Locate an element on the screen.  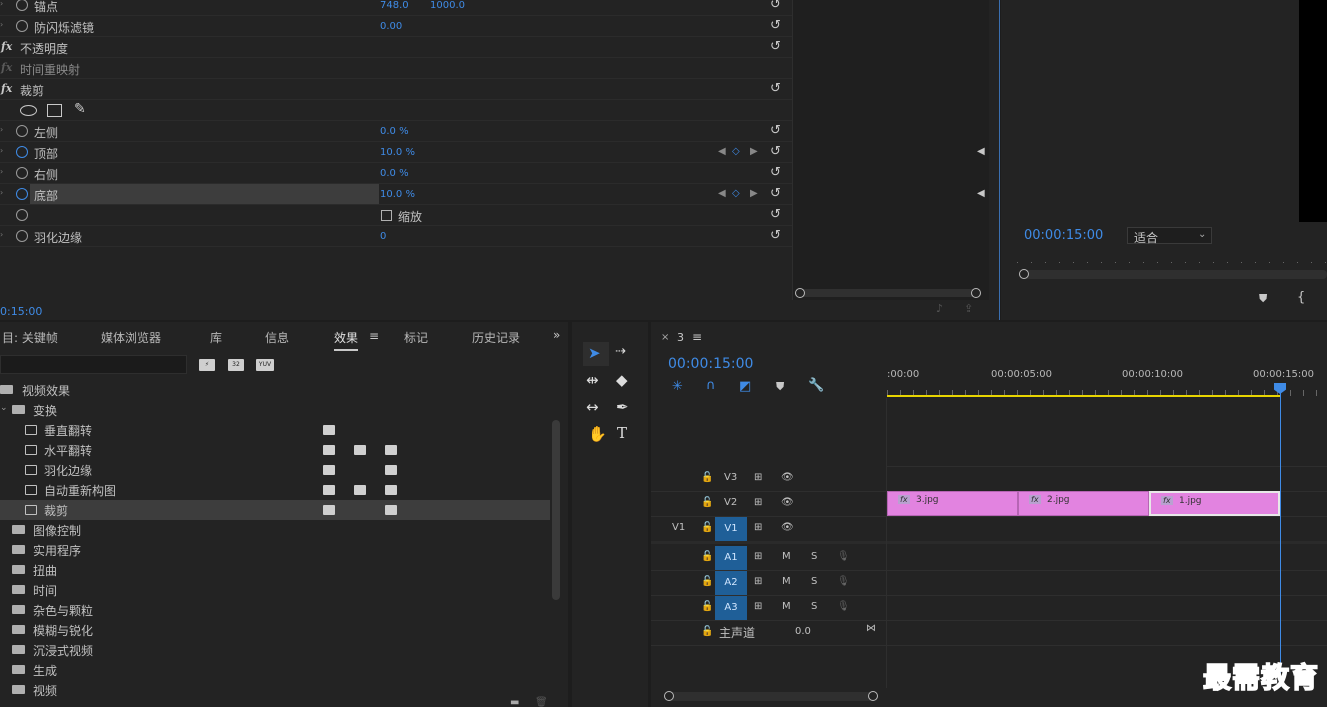
effects-tree-item: 模糊与锐化 is located at coordinates (275, 630).